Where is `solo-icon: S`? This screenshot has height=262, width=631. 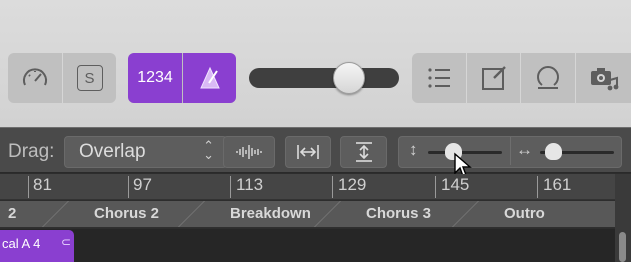
solo-icon: S is located at coordinates (89, 78).